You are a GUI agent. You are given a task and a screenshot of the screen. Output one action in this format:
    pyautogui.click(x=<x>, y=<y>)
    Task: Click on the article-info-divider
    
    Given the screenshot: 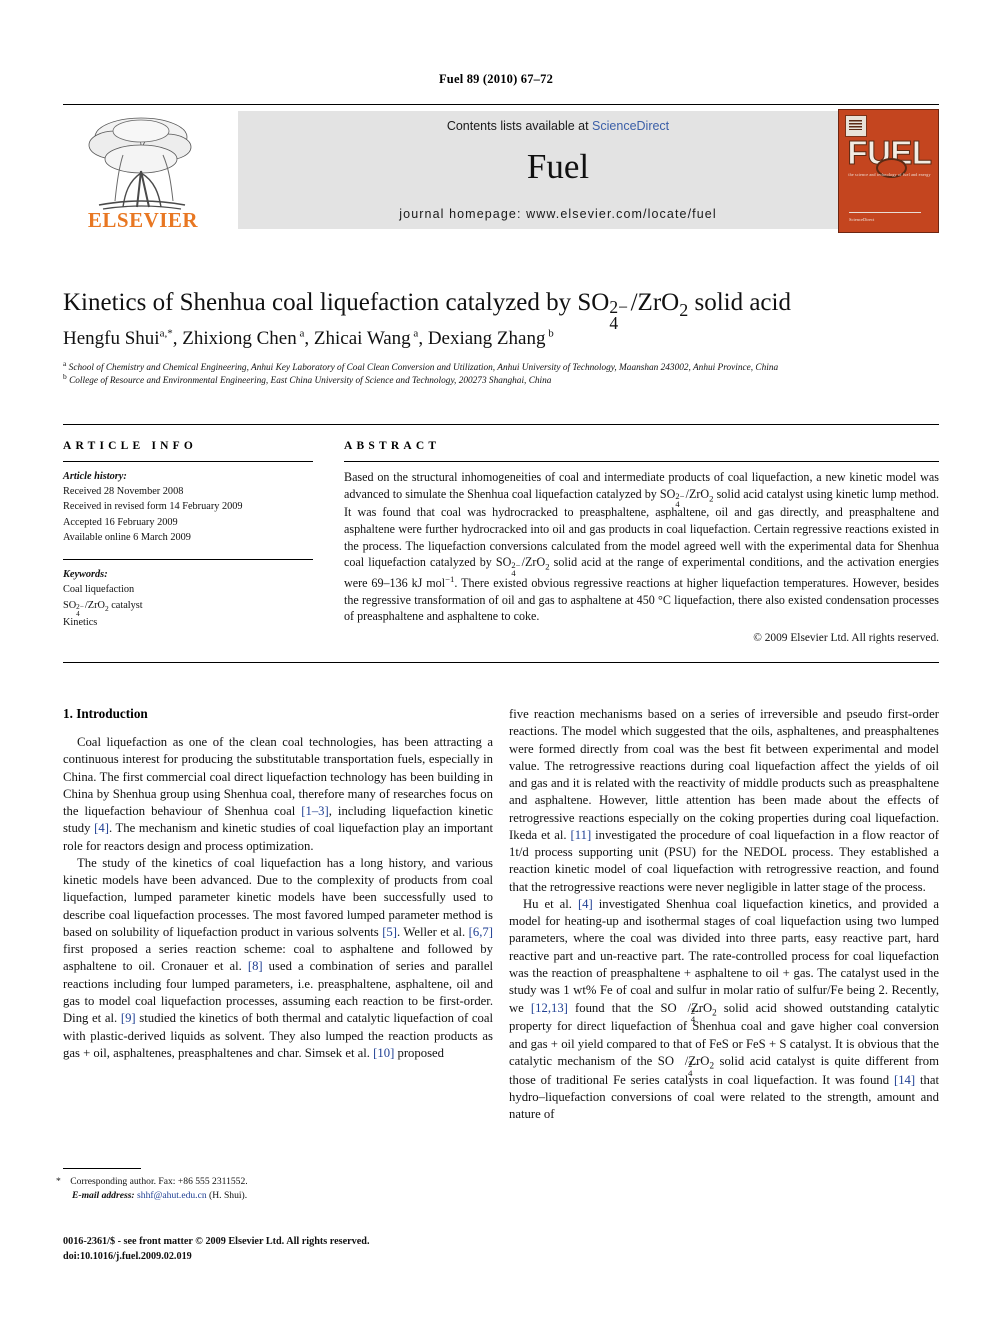 What is the action you would take?
    pyautogui.click(x=188, y=461)
    